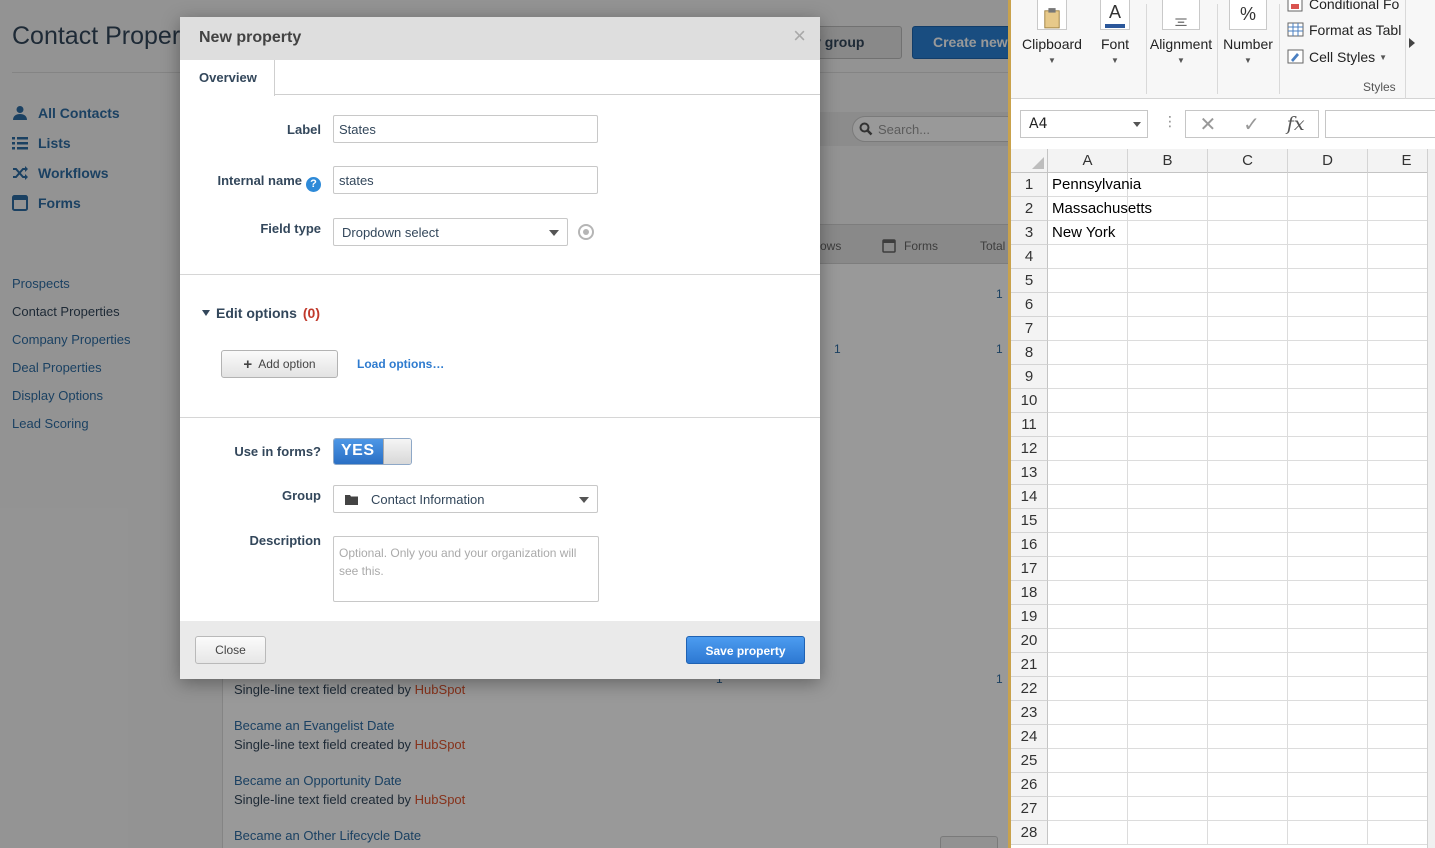 The width and height of the screenshot is (1435, 848). Describe the element at coordinates (1168, 833) in the screenshot. I see `cell-b28` at that location.